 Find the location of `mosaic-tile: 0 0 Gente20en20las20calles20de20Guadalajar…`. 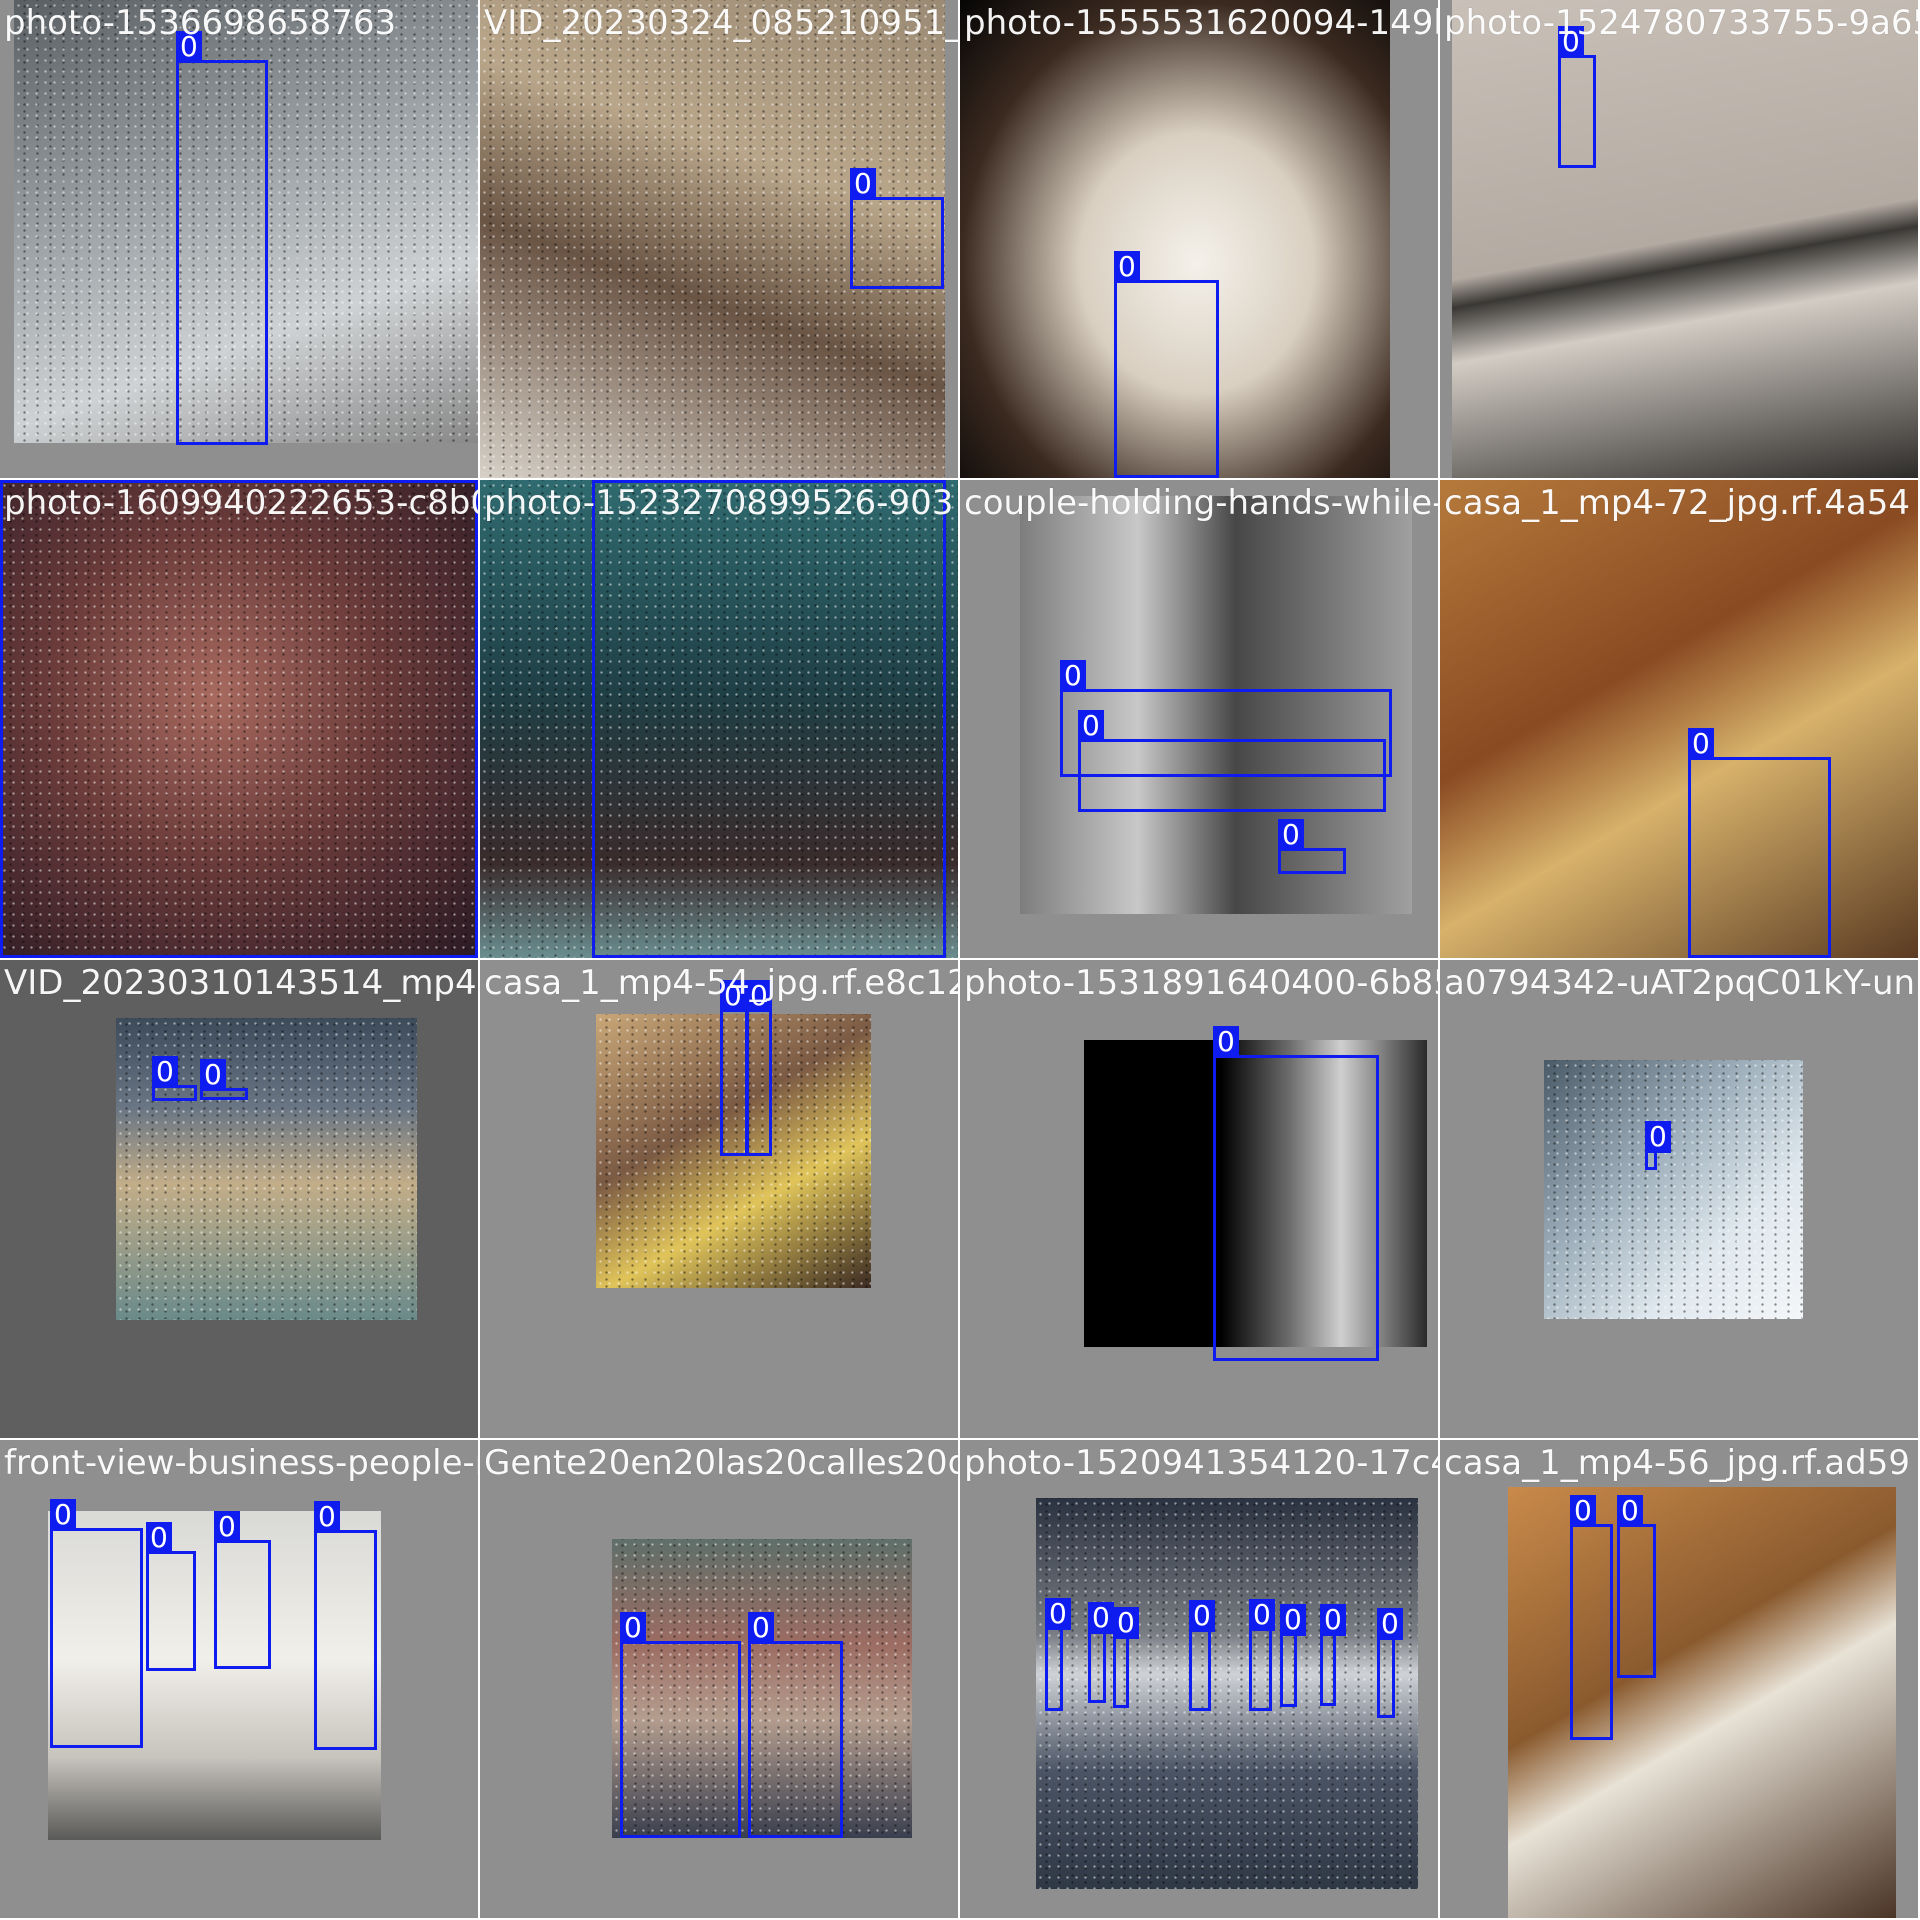

mosaic-tile: 0 0 Gente20en20las20calles20de20Guadalajar… is located at coordinates (719, 1679).